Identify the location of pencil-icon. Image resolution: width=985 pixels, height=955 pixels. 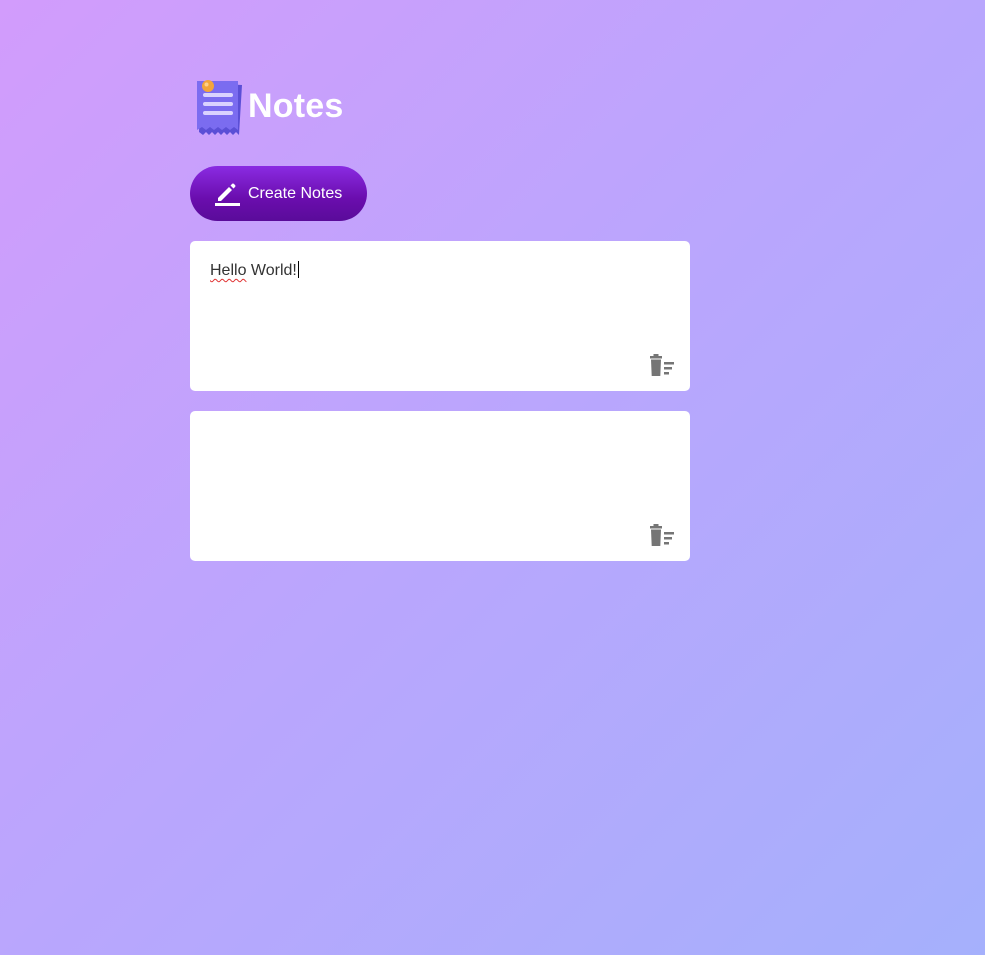
(227, 194).